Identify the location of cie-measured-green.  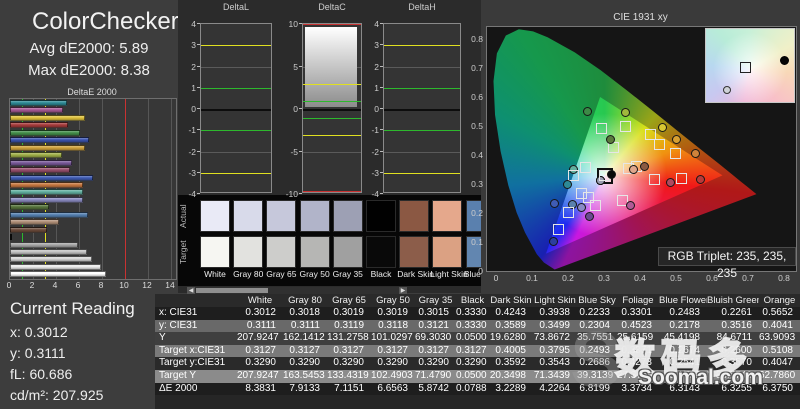
(587, 111).